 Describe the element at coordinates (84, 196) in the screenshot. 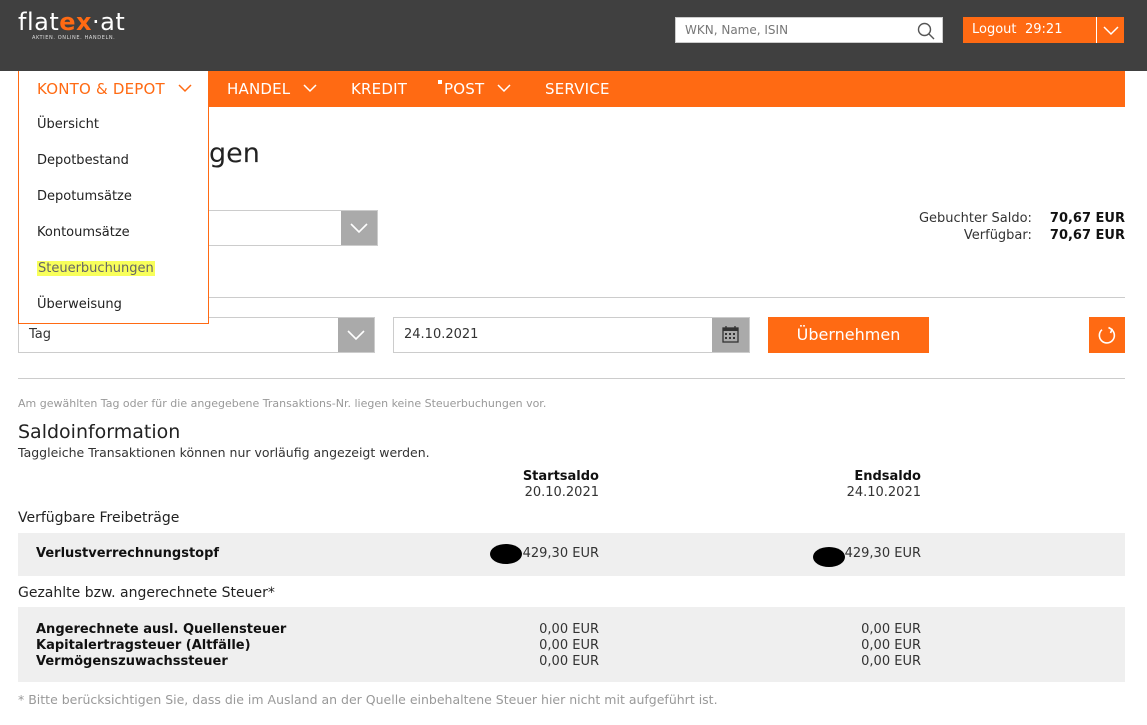

I see `menu-item-depotumsaetze: Depotumsätze` at that location.